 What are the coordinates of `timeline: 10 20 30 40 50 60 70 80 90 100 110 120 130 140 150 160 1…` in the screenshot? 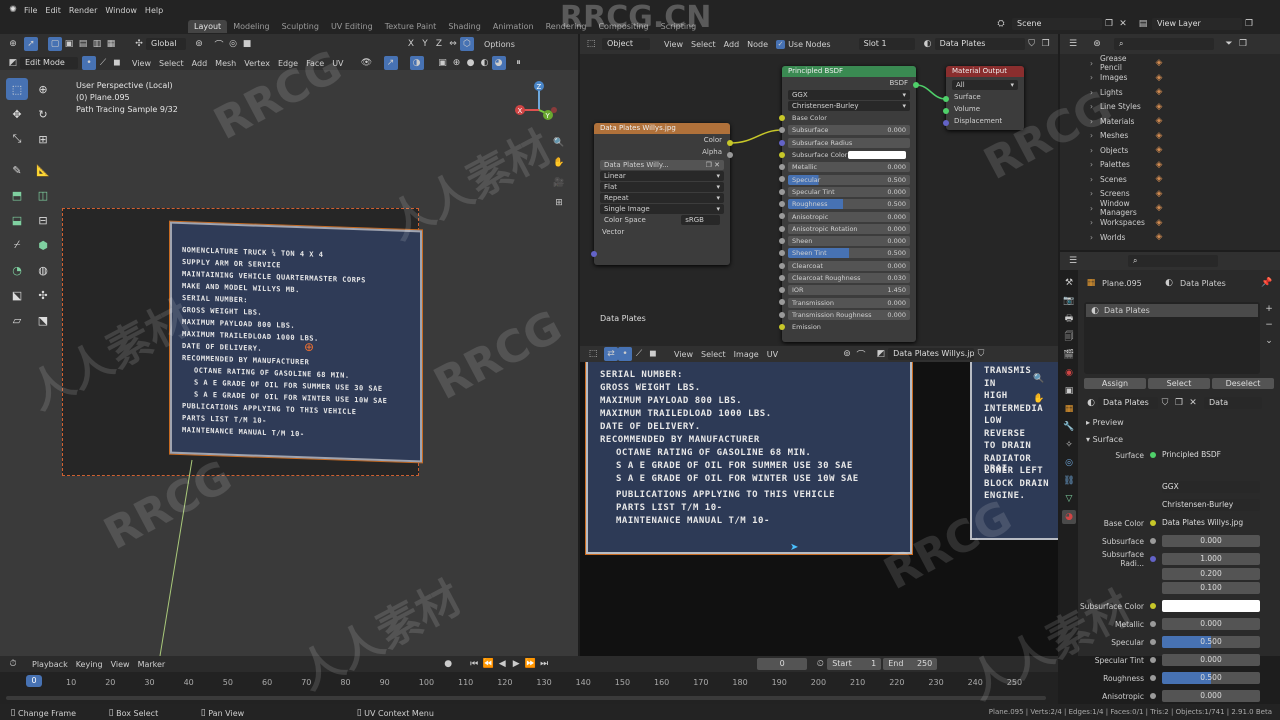 It's located at (529, 688).